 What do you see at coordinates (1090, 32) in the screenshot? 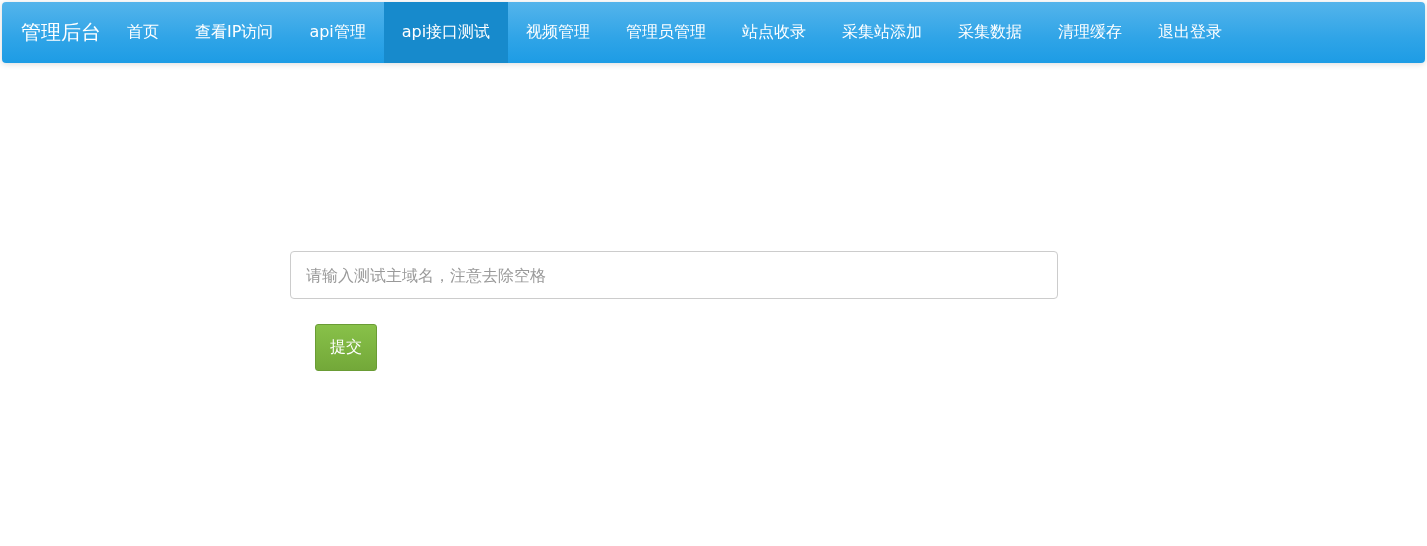
I see `nav-item: 清理缓存` at bounding box center [1090, 32].